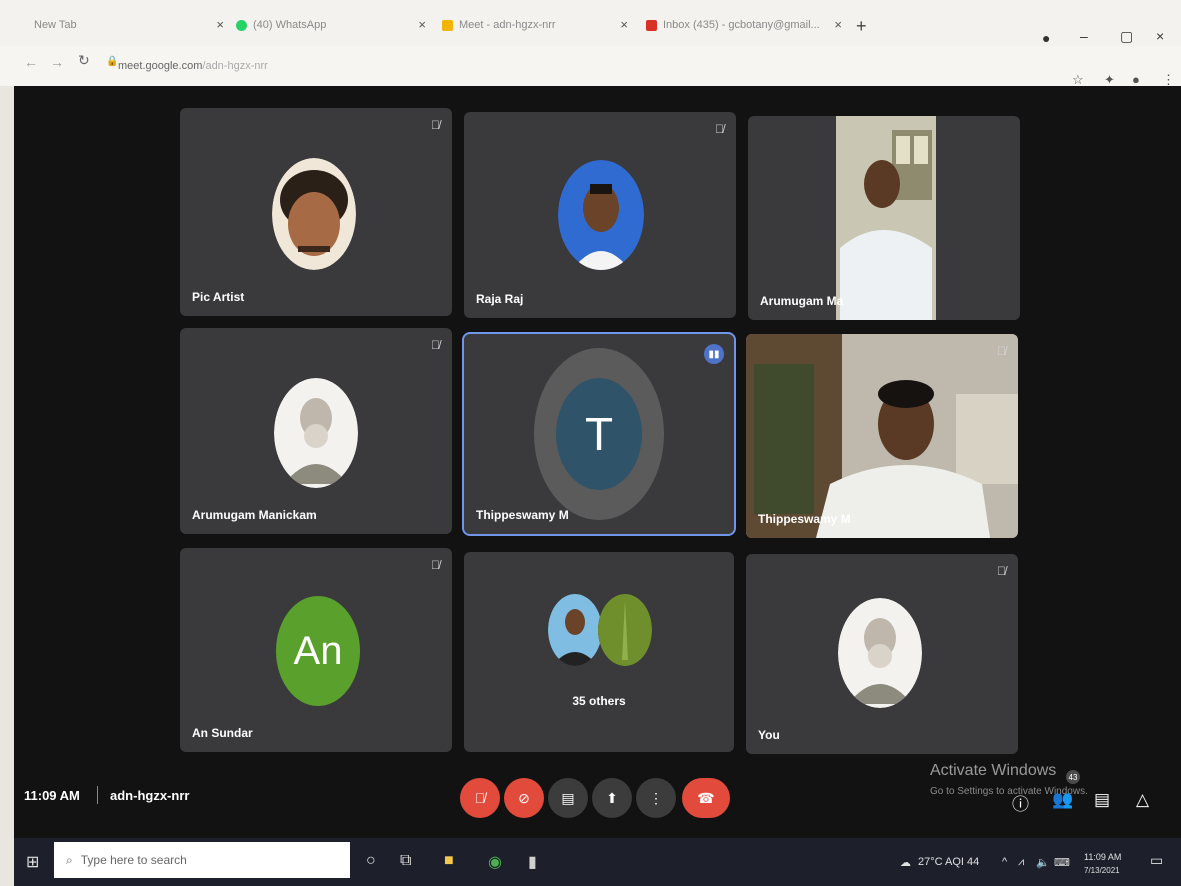  What do you see at coordinates (449, 861) in the screenshot?
I see `file-explorer-icon: ■` at bounding box center [449, 861].